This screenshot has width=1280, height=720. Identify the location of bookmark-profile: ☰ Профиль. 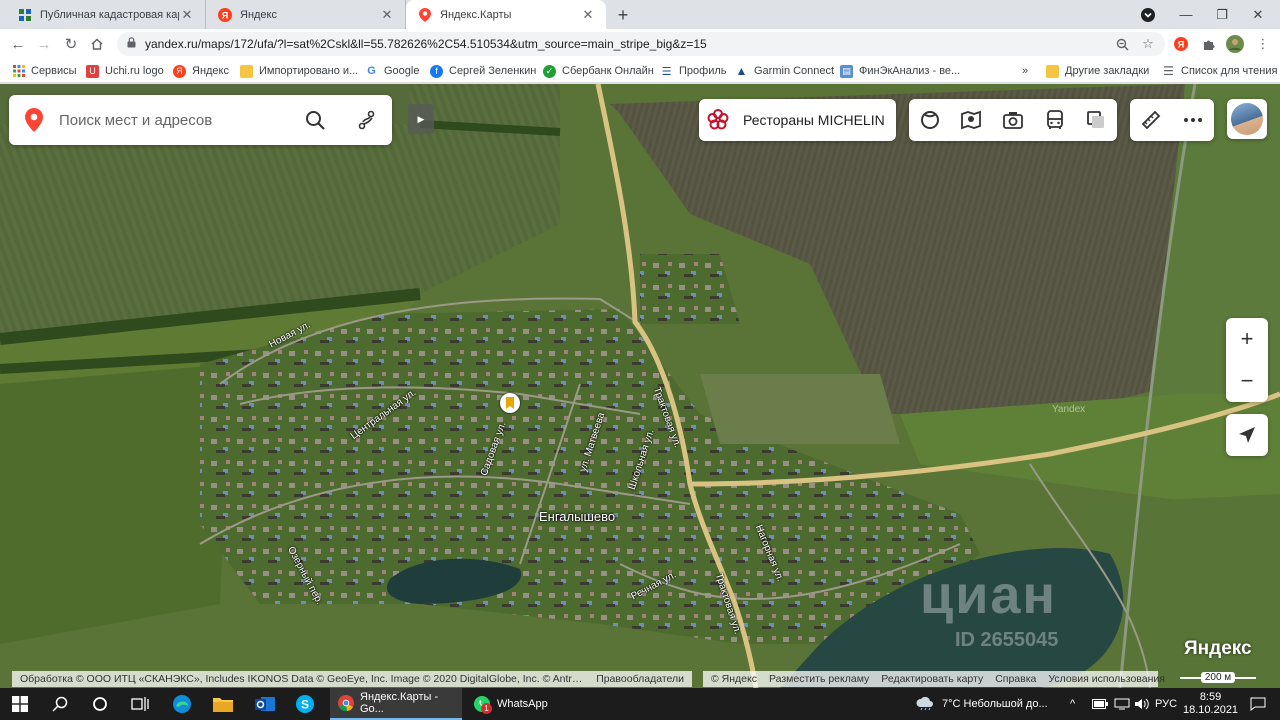
(693, 71).